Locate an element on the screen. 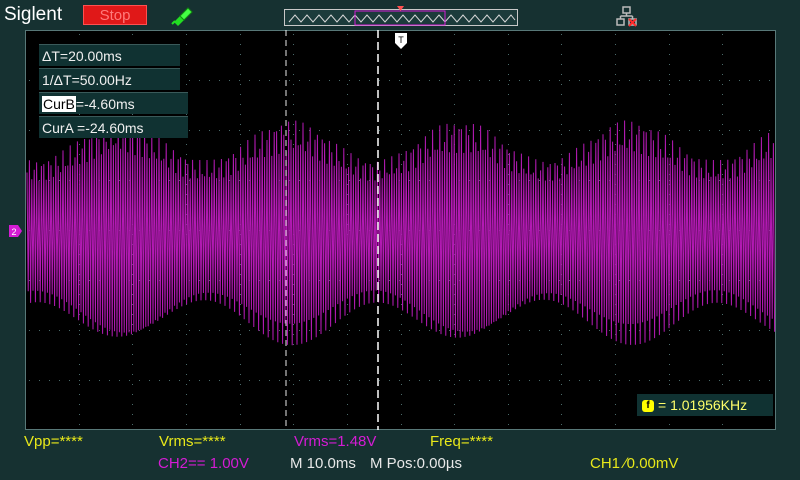 The image size is (800, 480). svg-text: 2 is located at coordinates (13, 232).